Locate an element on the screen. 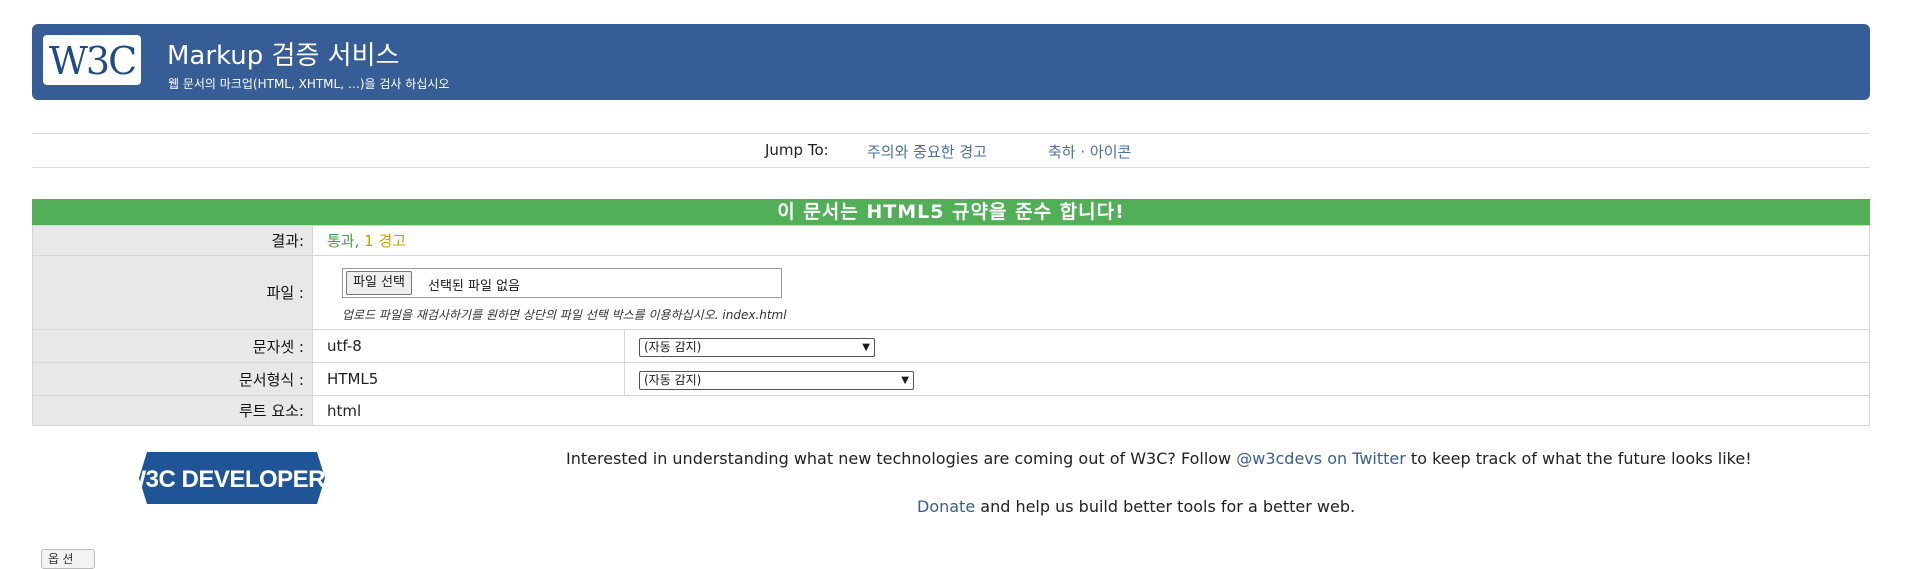 The height and width of the screenshot is (569, 1910). jump-to-bar: Jump To: 주의와 중요한 경고 축하 · 아이콘 is located at coordinates (951, 150).